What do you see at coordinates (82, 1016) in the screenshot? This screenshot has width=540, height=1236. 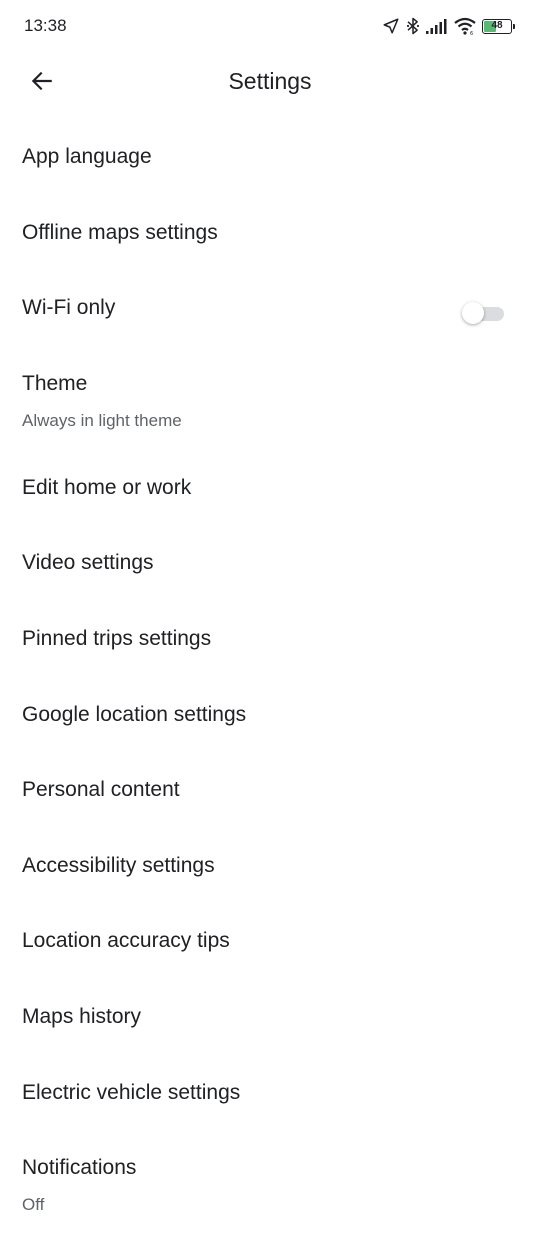 I see `settings-item-label: Maps history` at bounding box center [82, 1016].